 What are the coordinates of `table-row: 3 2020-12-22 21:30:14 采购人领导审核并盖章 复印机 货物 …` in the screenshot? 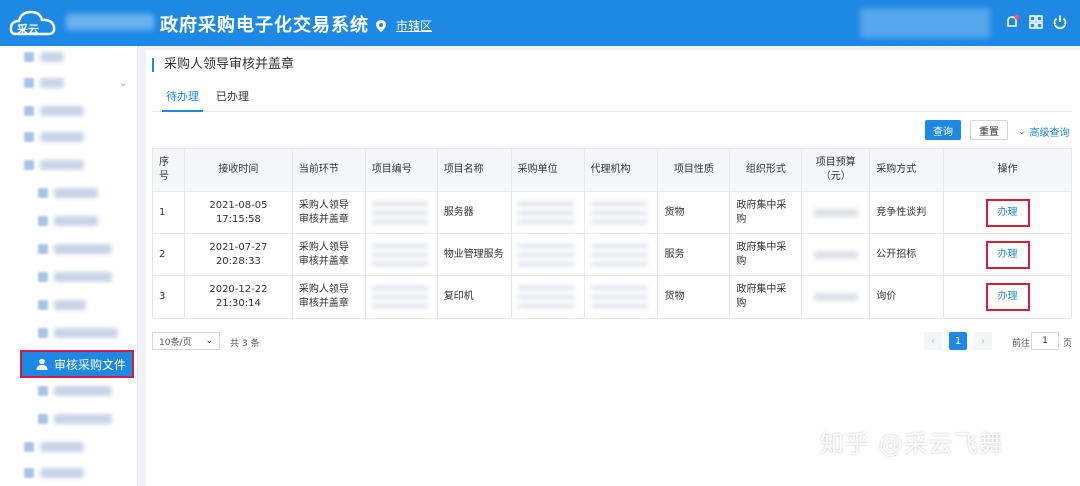 It's located at (612, 297).